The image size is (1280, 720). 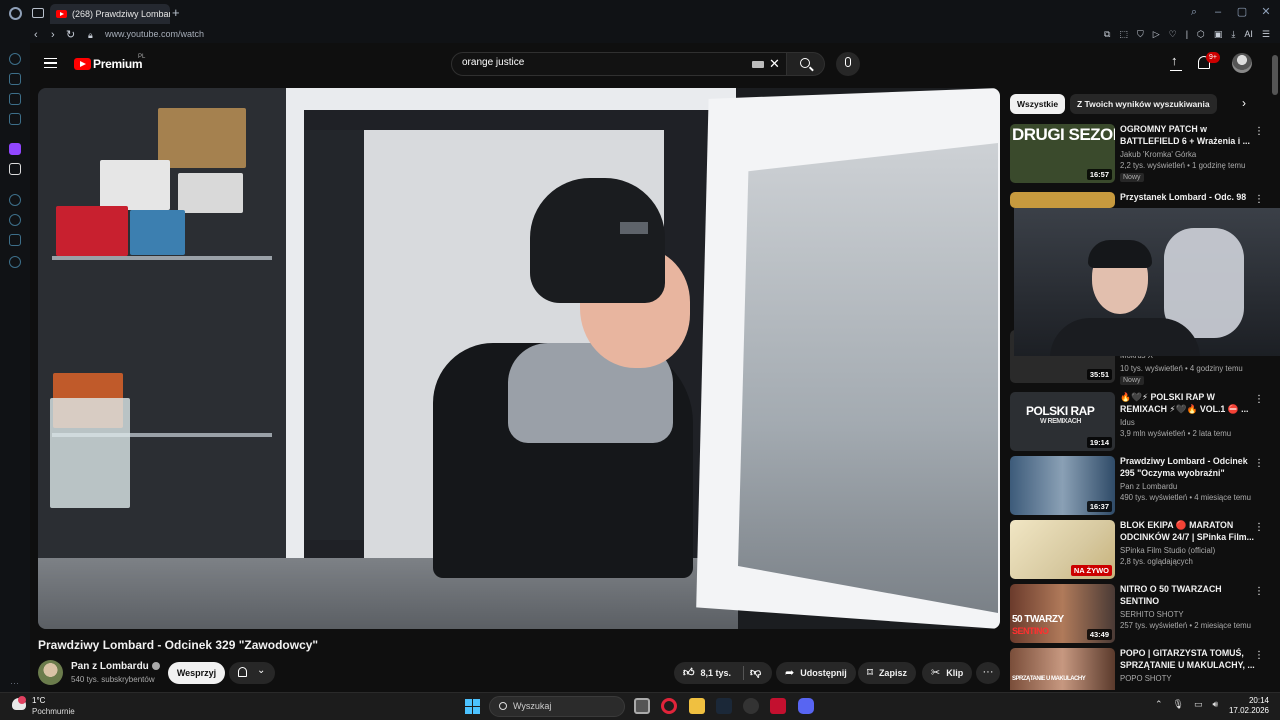 What do you see at coordinates (15, 149) in the screenshot?
I see `twitch-icon` at bounding box center [15, 149].